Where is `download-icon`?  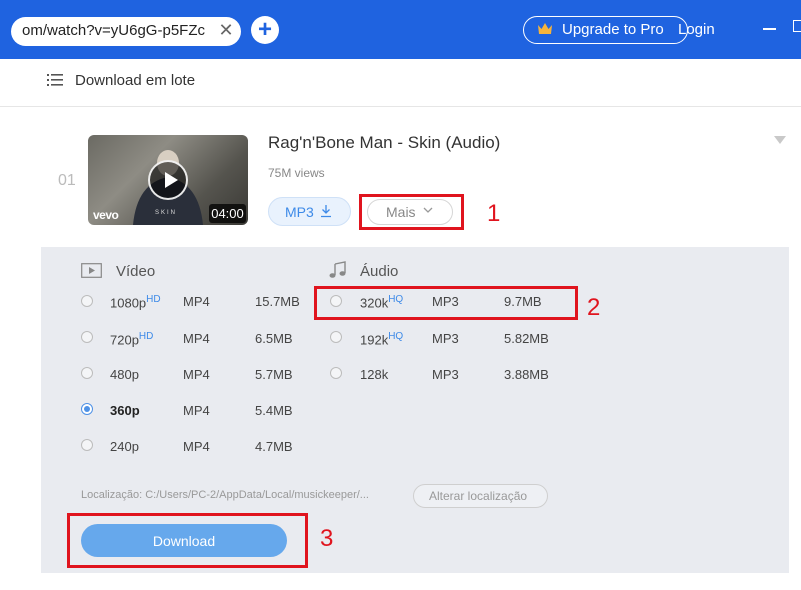
download-icon is located at coordinates (326, 211).